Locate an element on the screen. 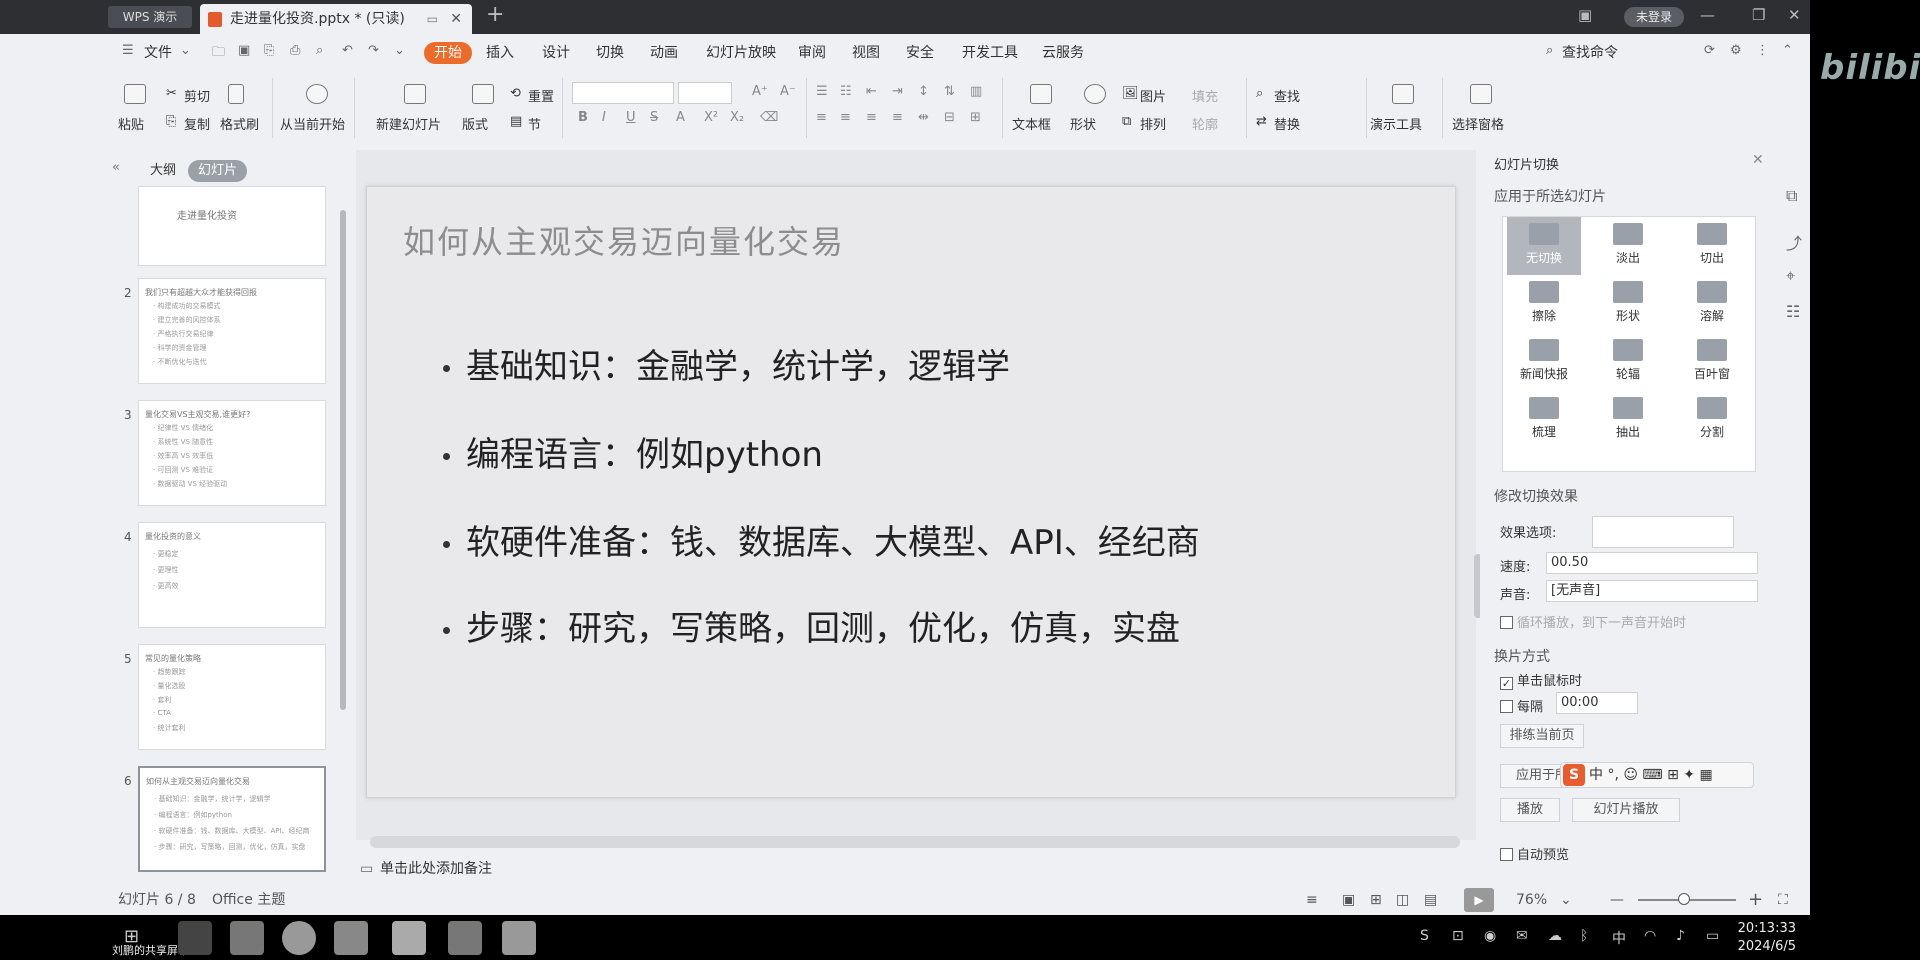  present-tools-button: 演示工具 is located at coordinates (1396, 123).